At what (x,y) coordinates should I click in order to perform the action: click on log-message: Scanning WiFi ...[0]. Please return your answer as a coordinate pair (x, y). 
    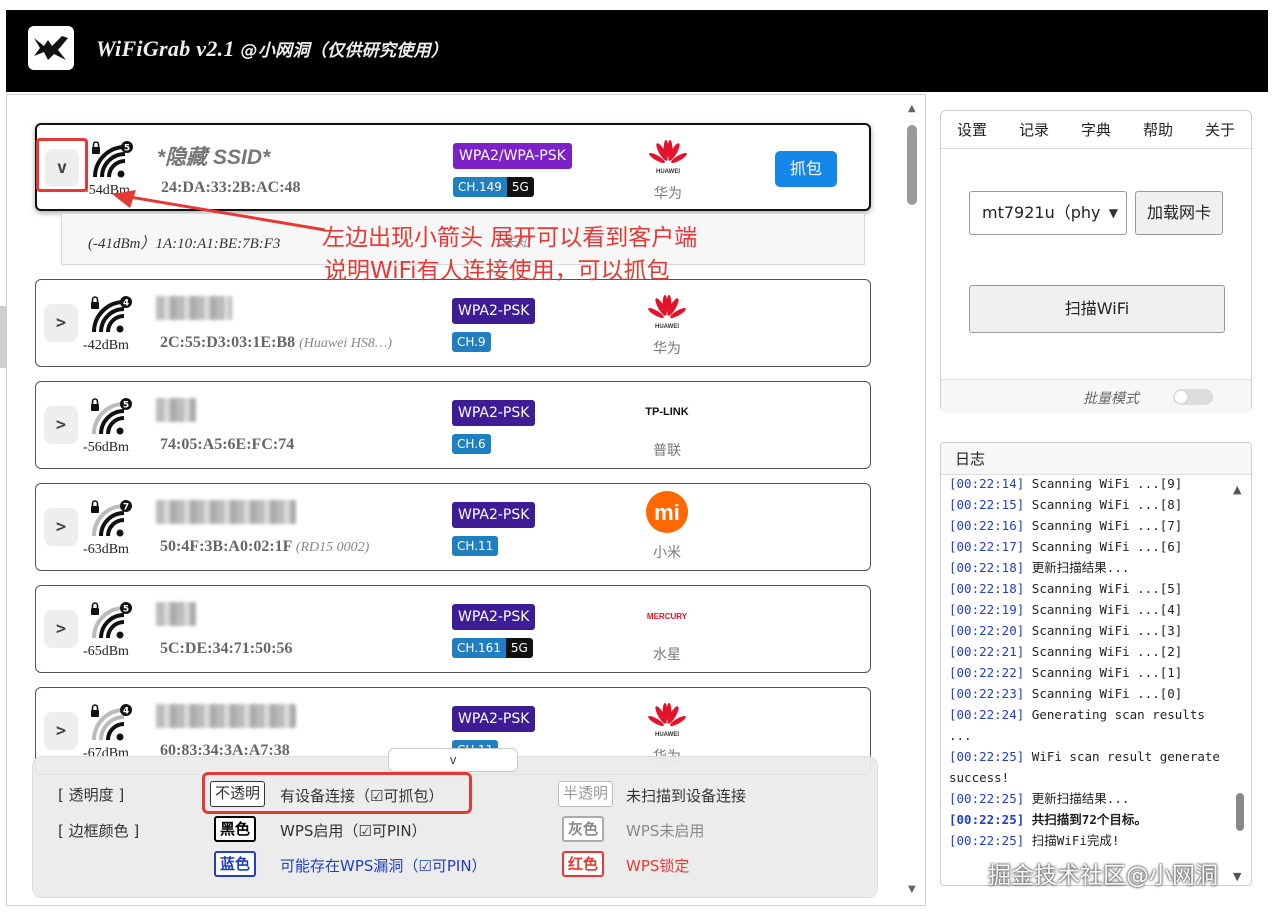
    Looking at the image, I should click on (1103, 693).